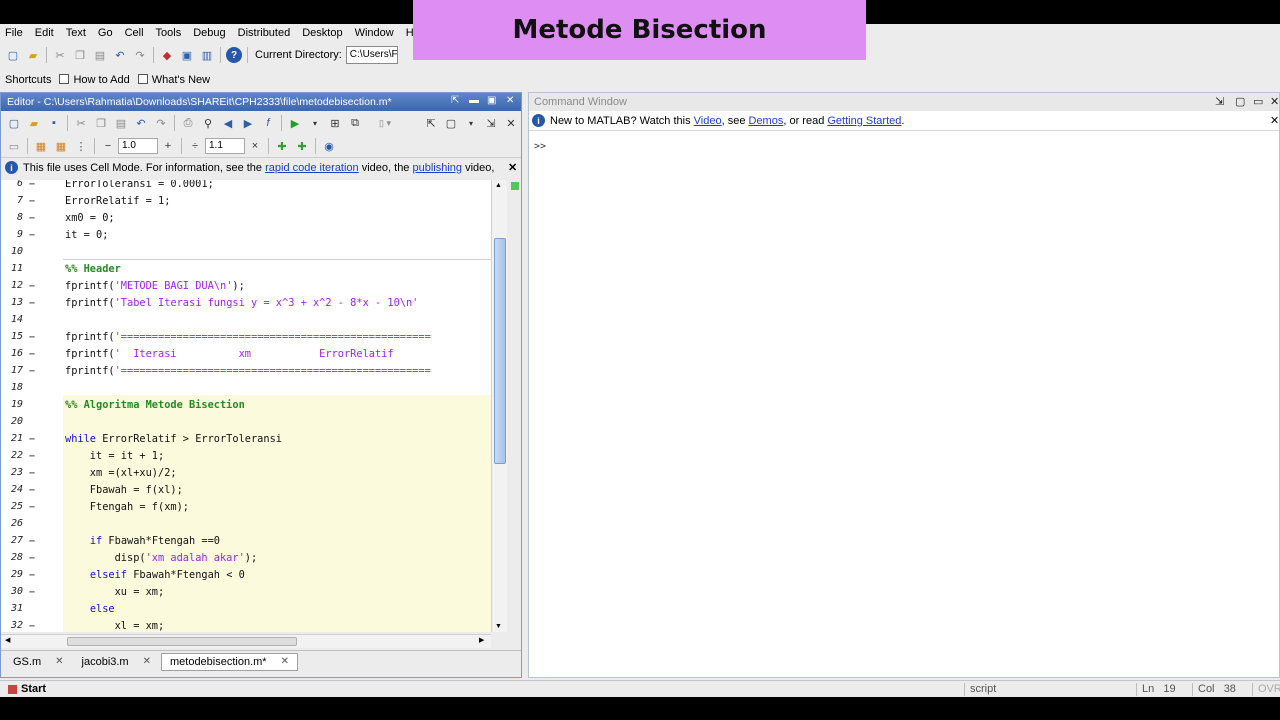 This screenshot has width=1280, height=720. I want to click on horizontal-scroll-thumb, so click(182, 641).